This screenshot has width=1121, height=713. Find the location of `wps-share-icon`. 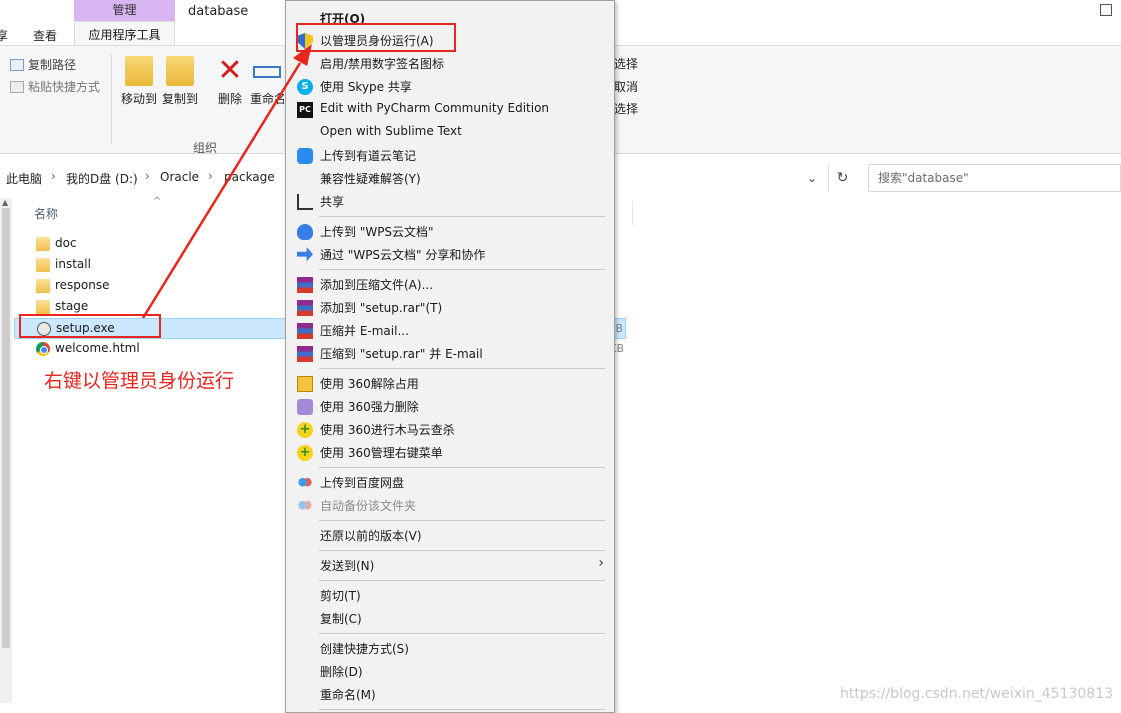

wps-share-icon is located at coordinates (305, 254).